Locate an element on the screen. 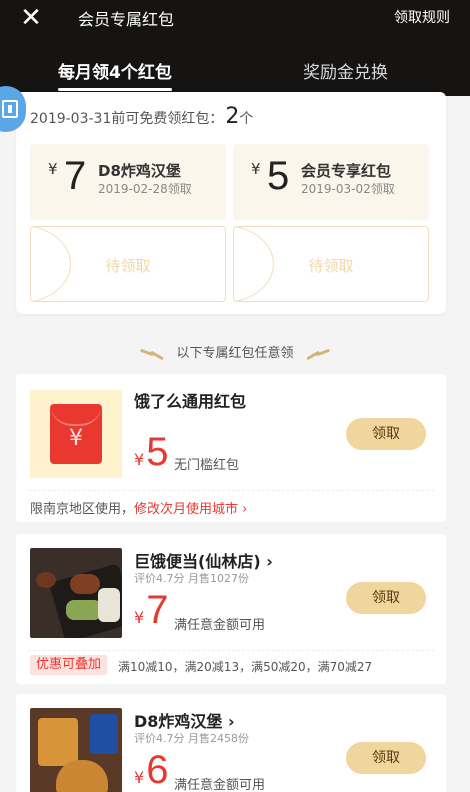  offer-price: ¥6 is located at coordinates (151, 770).